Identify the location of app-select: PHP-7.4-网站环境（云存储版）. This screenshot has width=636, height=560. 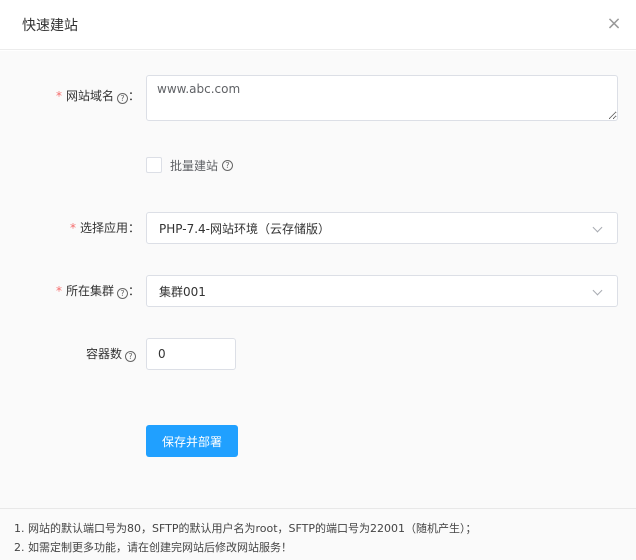
(382, 228).